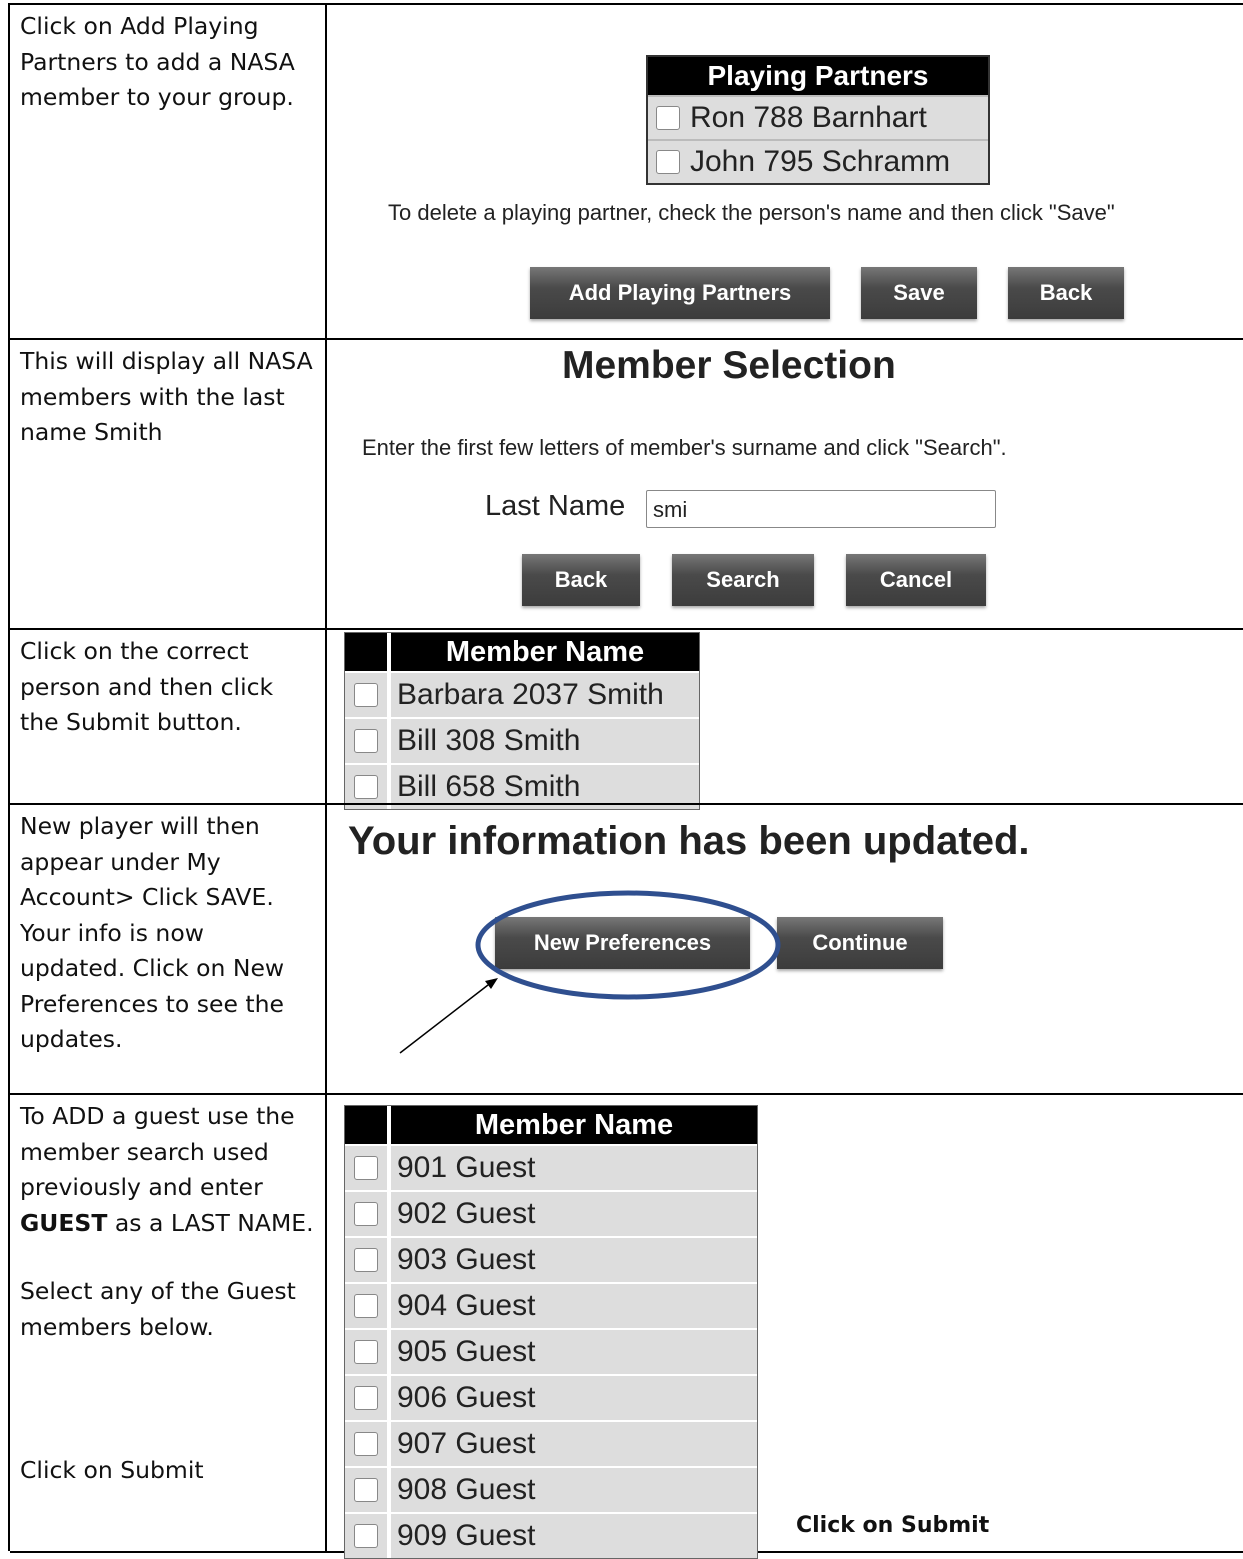  Describe the element at coordinates (821, 509) in the screenshot. I see `last-name-input: smi` at that location.